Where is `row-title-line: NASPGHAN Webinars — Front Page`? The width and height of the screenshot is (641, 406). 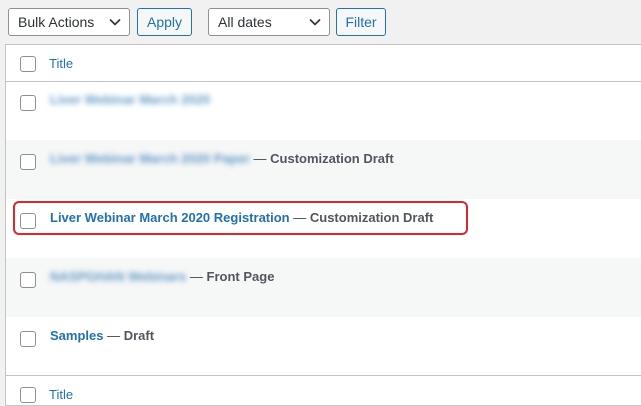 row-title-line: NASPGHAN Webinars — Front Page is located at coordinates (162, 276).